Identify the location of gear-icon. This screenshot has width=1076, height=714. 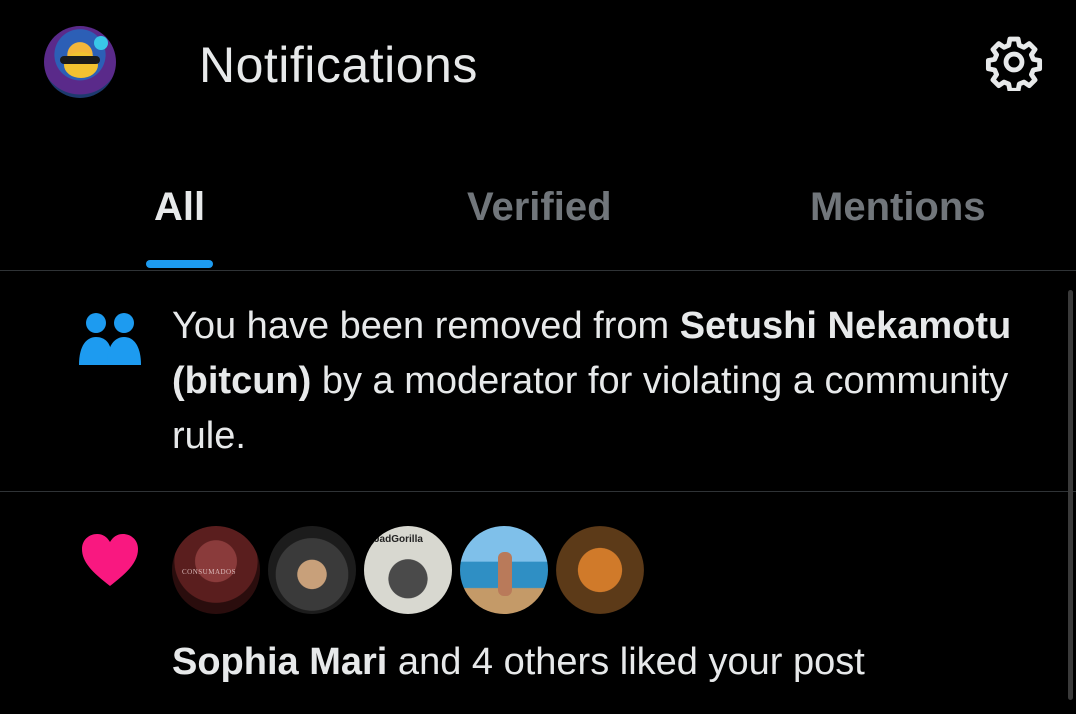
(1014, 63).